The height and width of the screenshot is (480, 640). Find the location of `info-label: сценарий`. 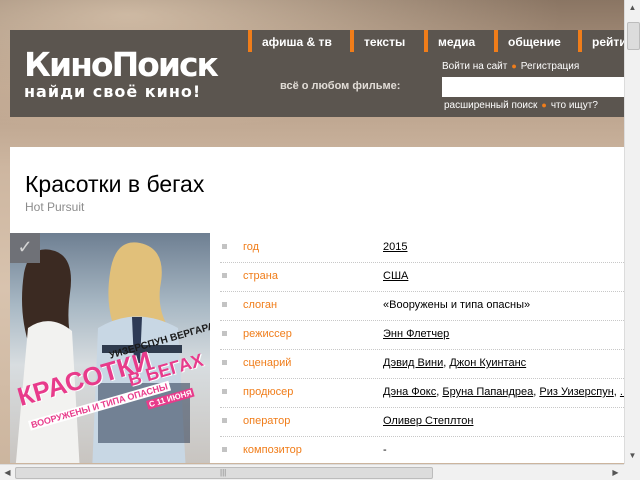

info-label: сценарий is located at coordinates (267, 363).